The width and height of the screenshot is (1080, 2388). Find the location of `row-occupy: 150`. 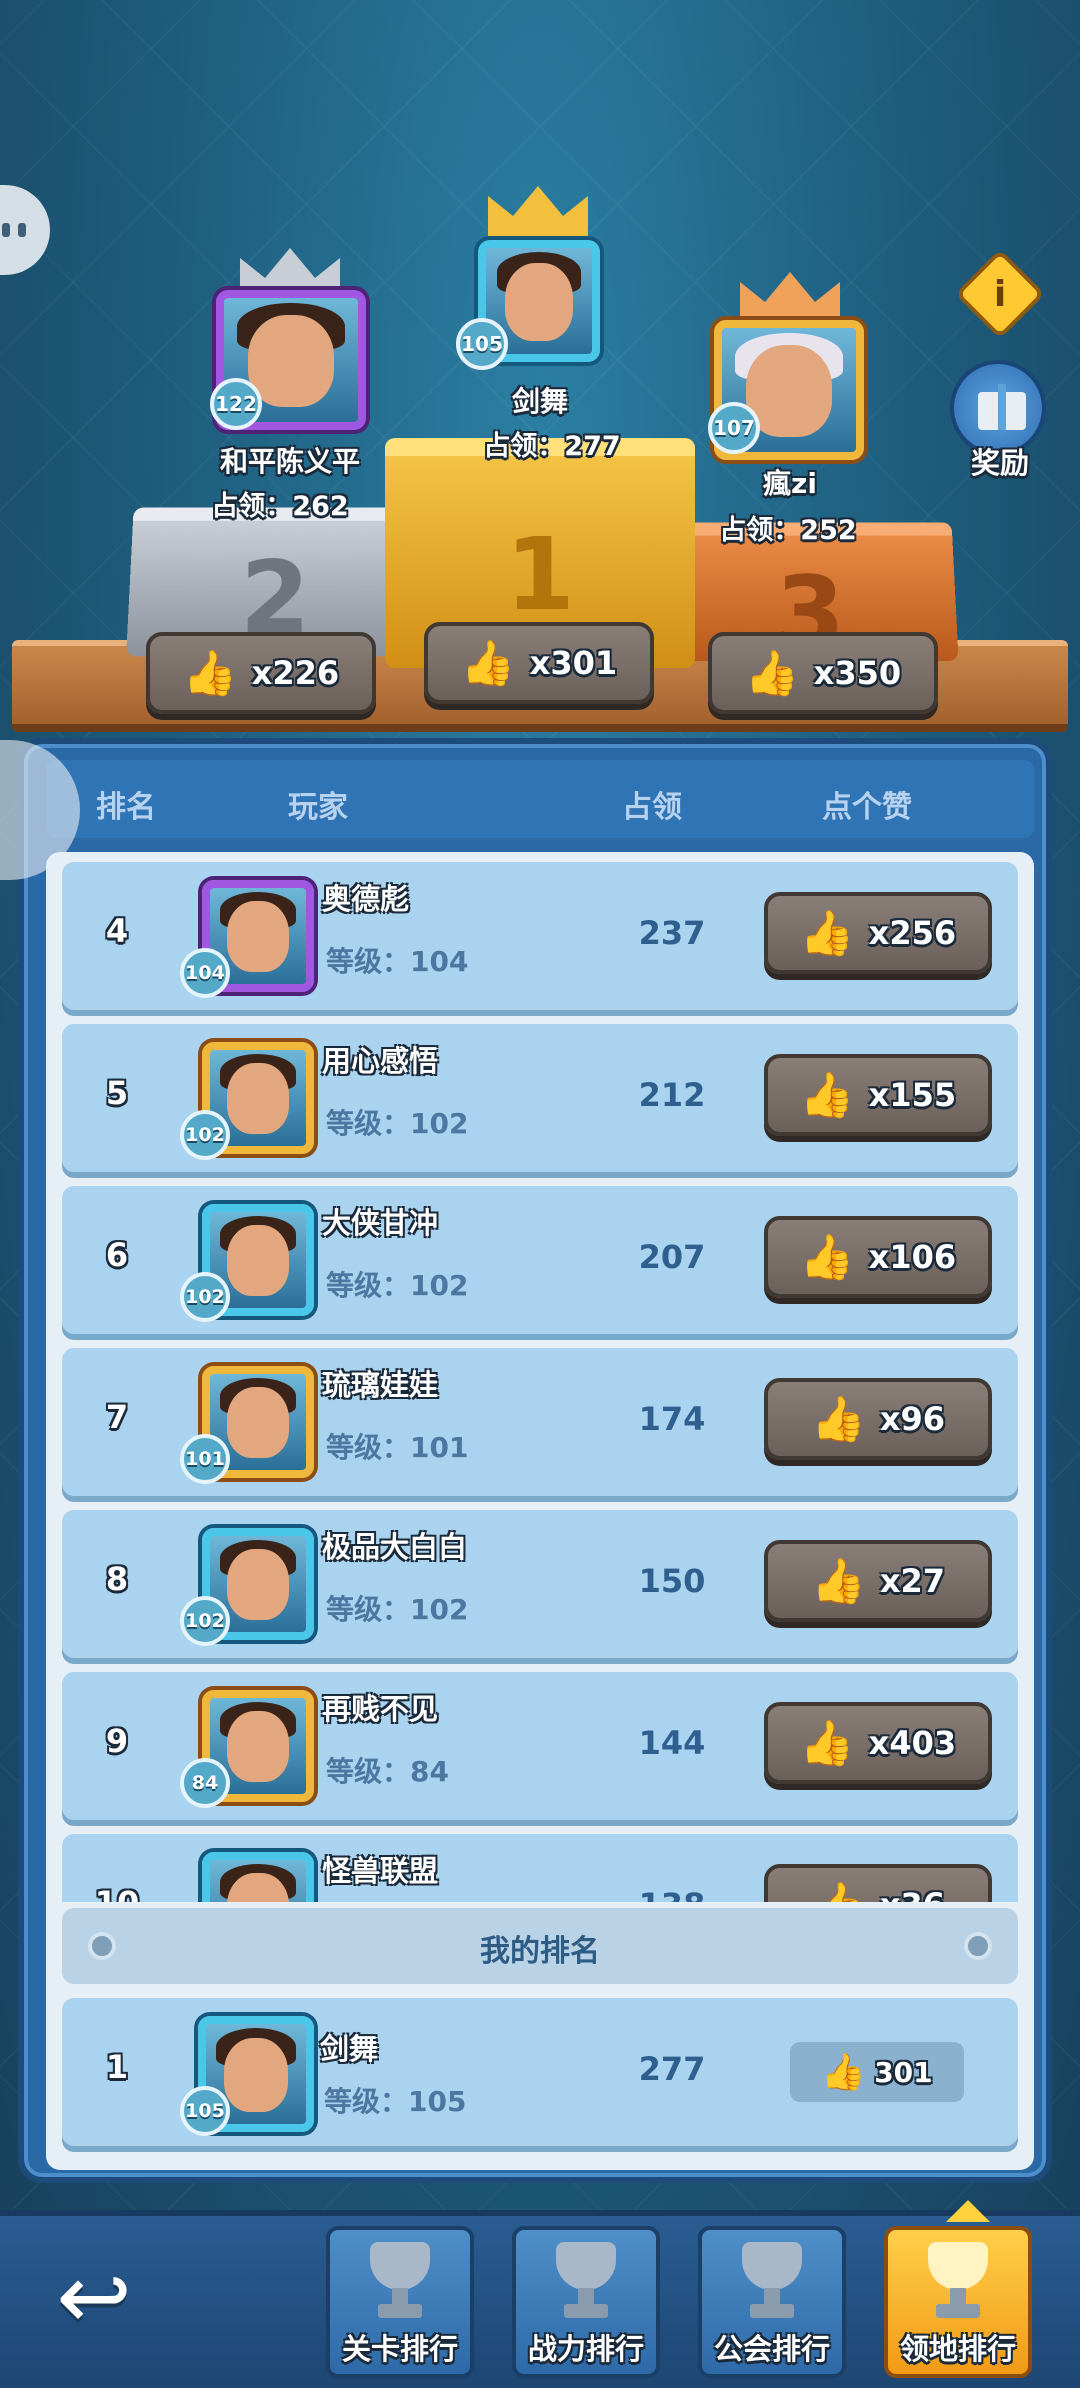

row-occupy: 150 is located at coordinates (672, 1581).